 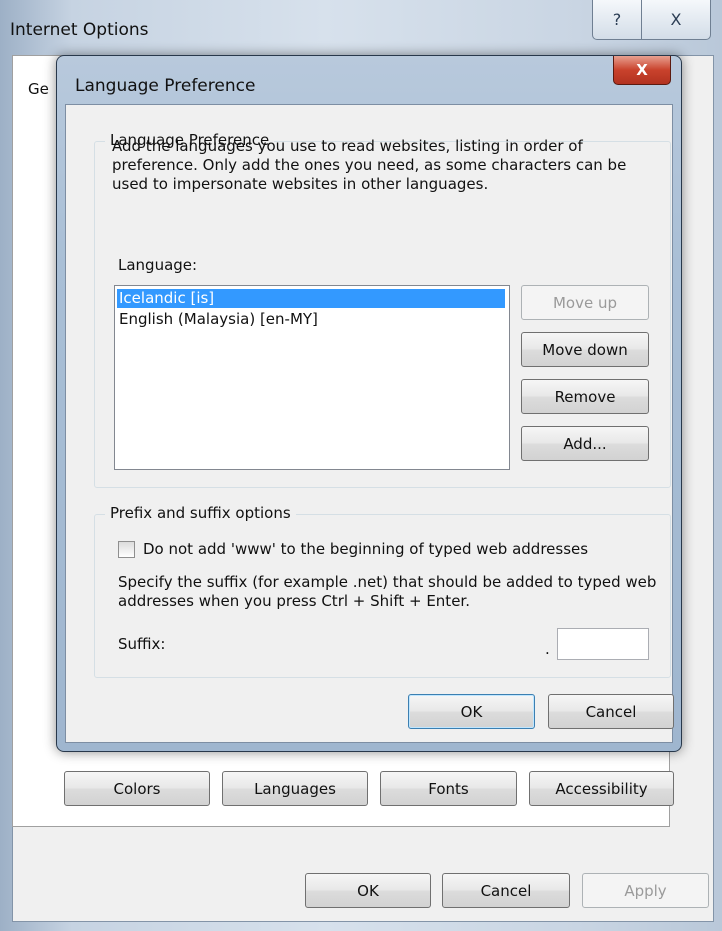 I want to click on suffix-label: Suffix:, so click(x=142, y=644).